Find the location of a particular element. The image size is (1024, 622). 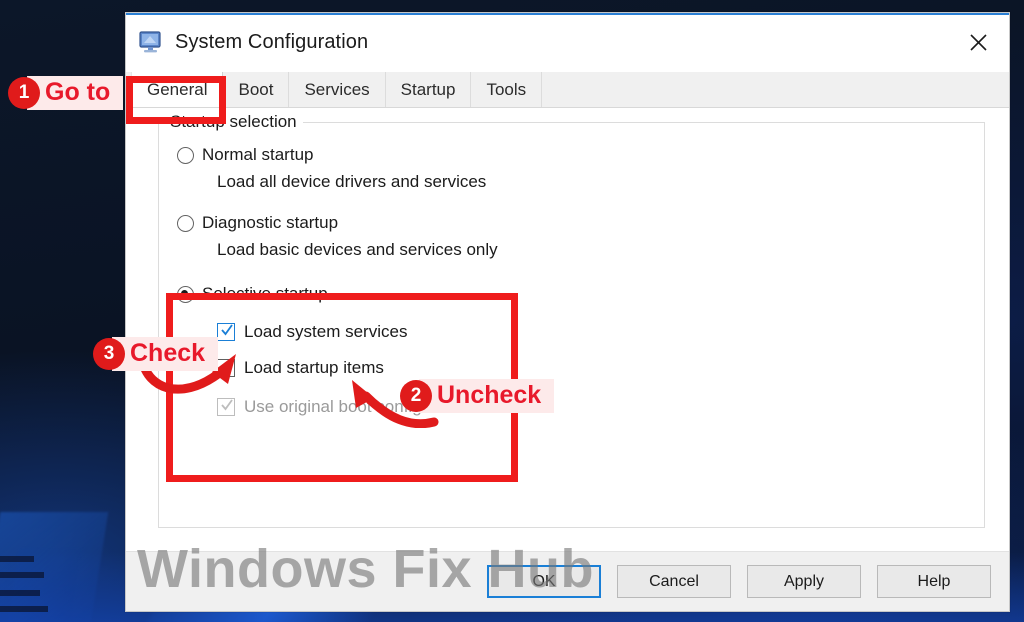

tab-boot: Boot is located at coordinates (256, 89).